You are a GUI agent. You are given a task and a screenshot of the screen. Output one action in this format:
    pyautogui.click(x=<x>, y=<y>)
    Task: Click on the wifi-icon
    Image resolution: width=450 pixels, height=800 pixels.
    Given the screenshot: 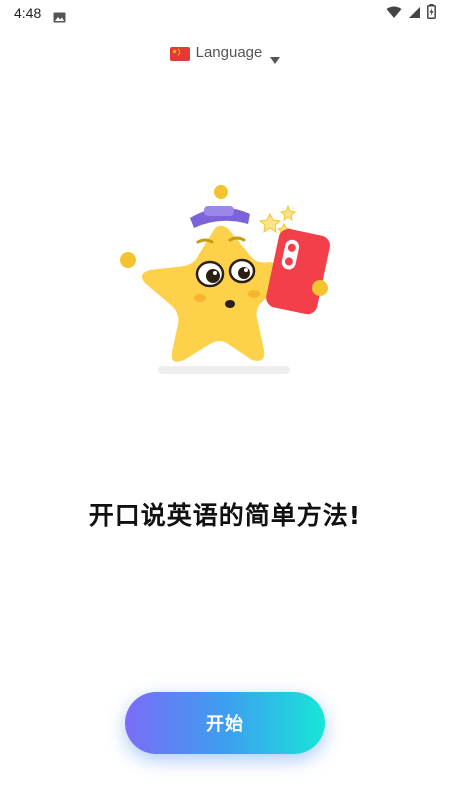 What is the action you would take?
    pyautogui.click(x=394, y=13)
    